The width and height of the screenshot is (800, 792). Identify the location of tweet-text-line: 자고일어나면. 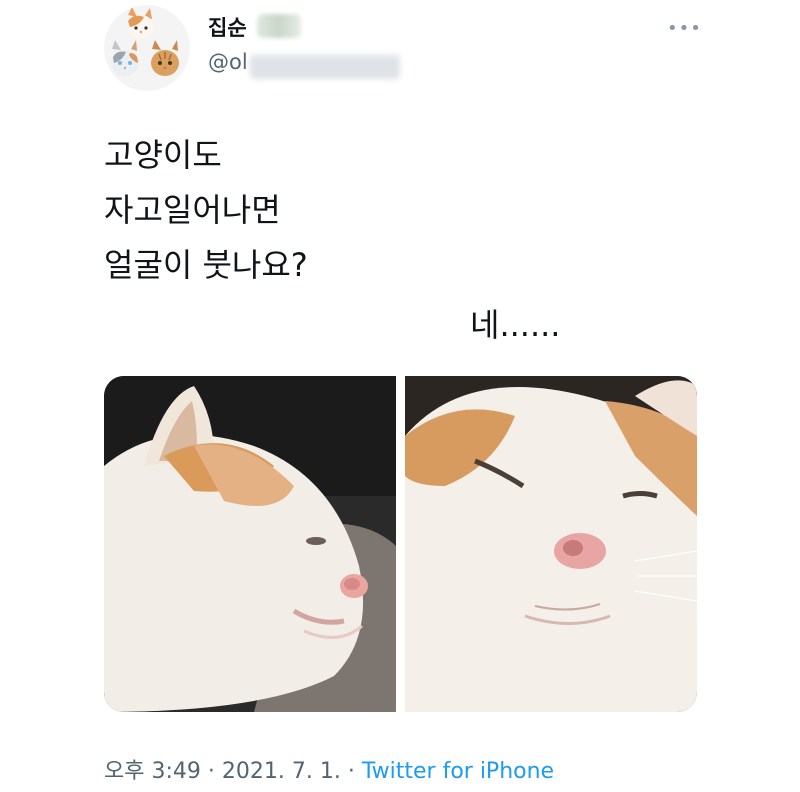
(192, 210).